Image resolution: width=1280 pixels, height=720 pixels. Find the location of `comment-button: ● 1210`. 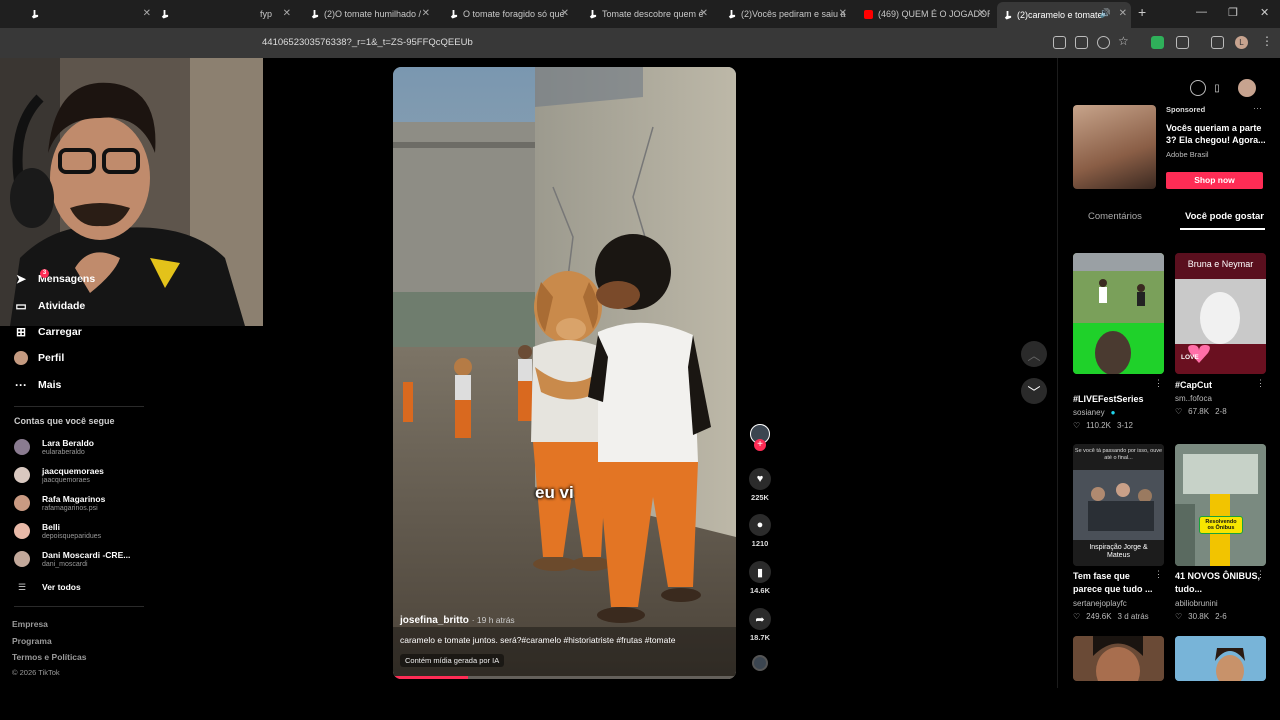

comment-button: ● 1210 is located at coordinates (760, 531).